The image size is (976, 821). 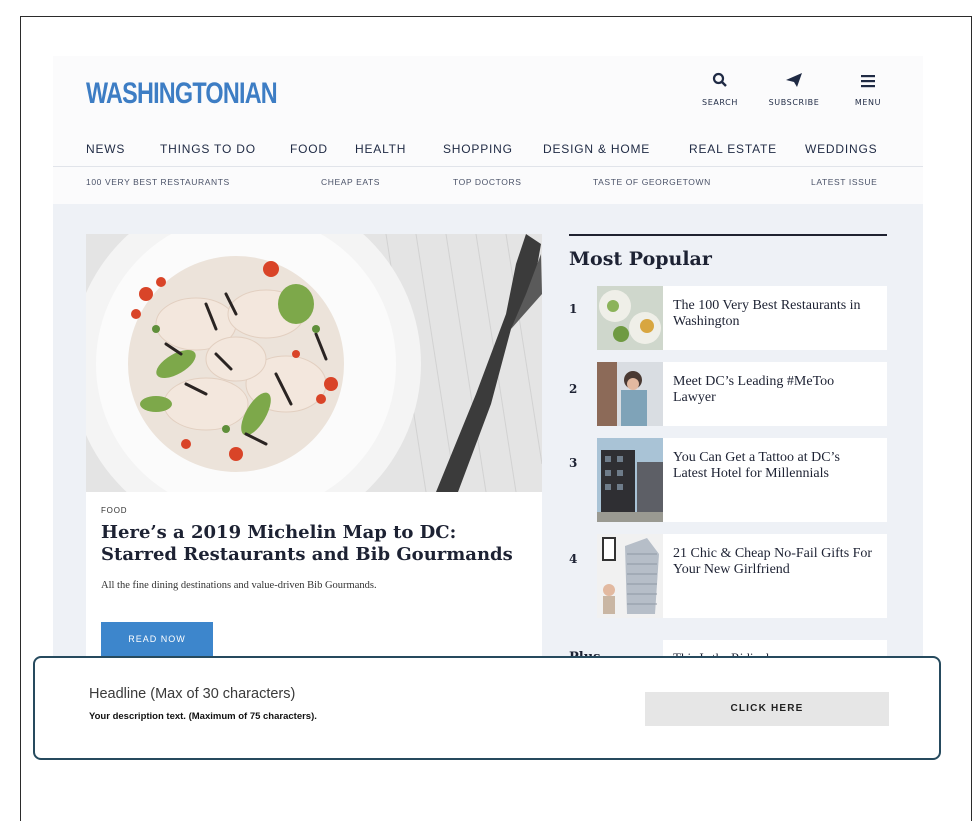 I want to click on nav-real-estate: REAL ESTATE, so click(x=733, y=149).